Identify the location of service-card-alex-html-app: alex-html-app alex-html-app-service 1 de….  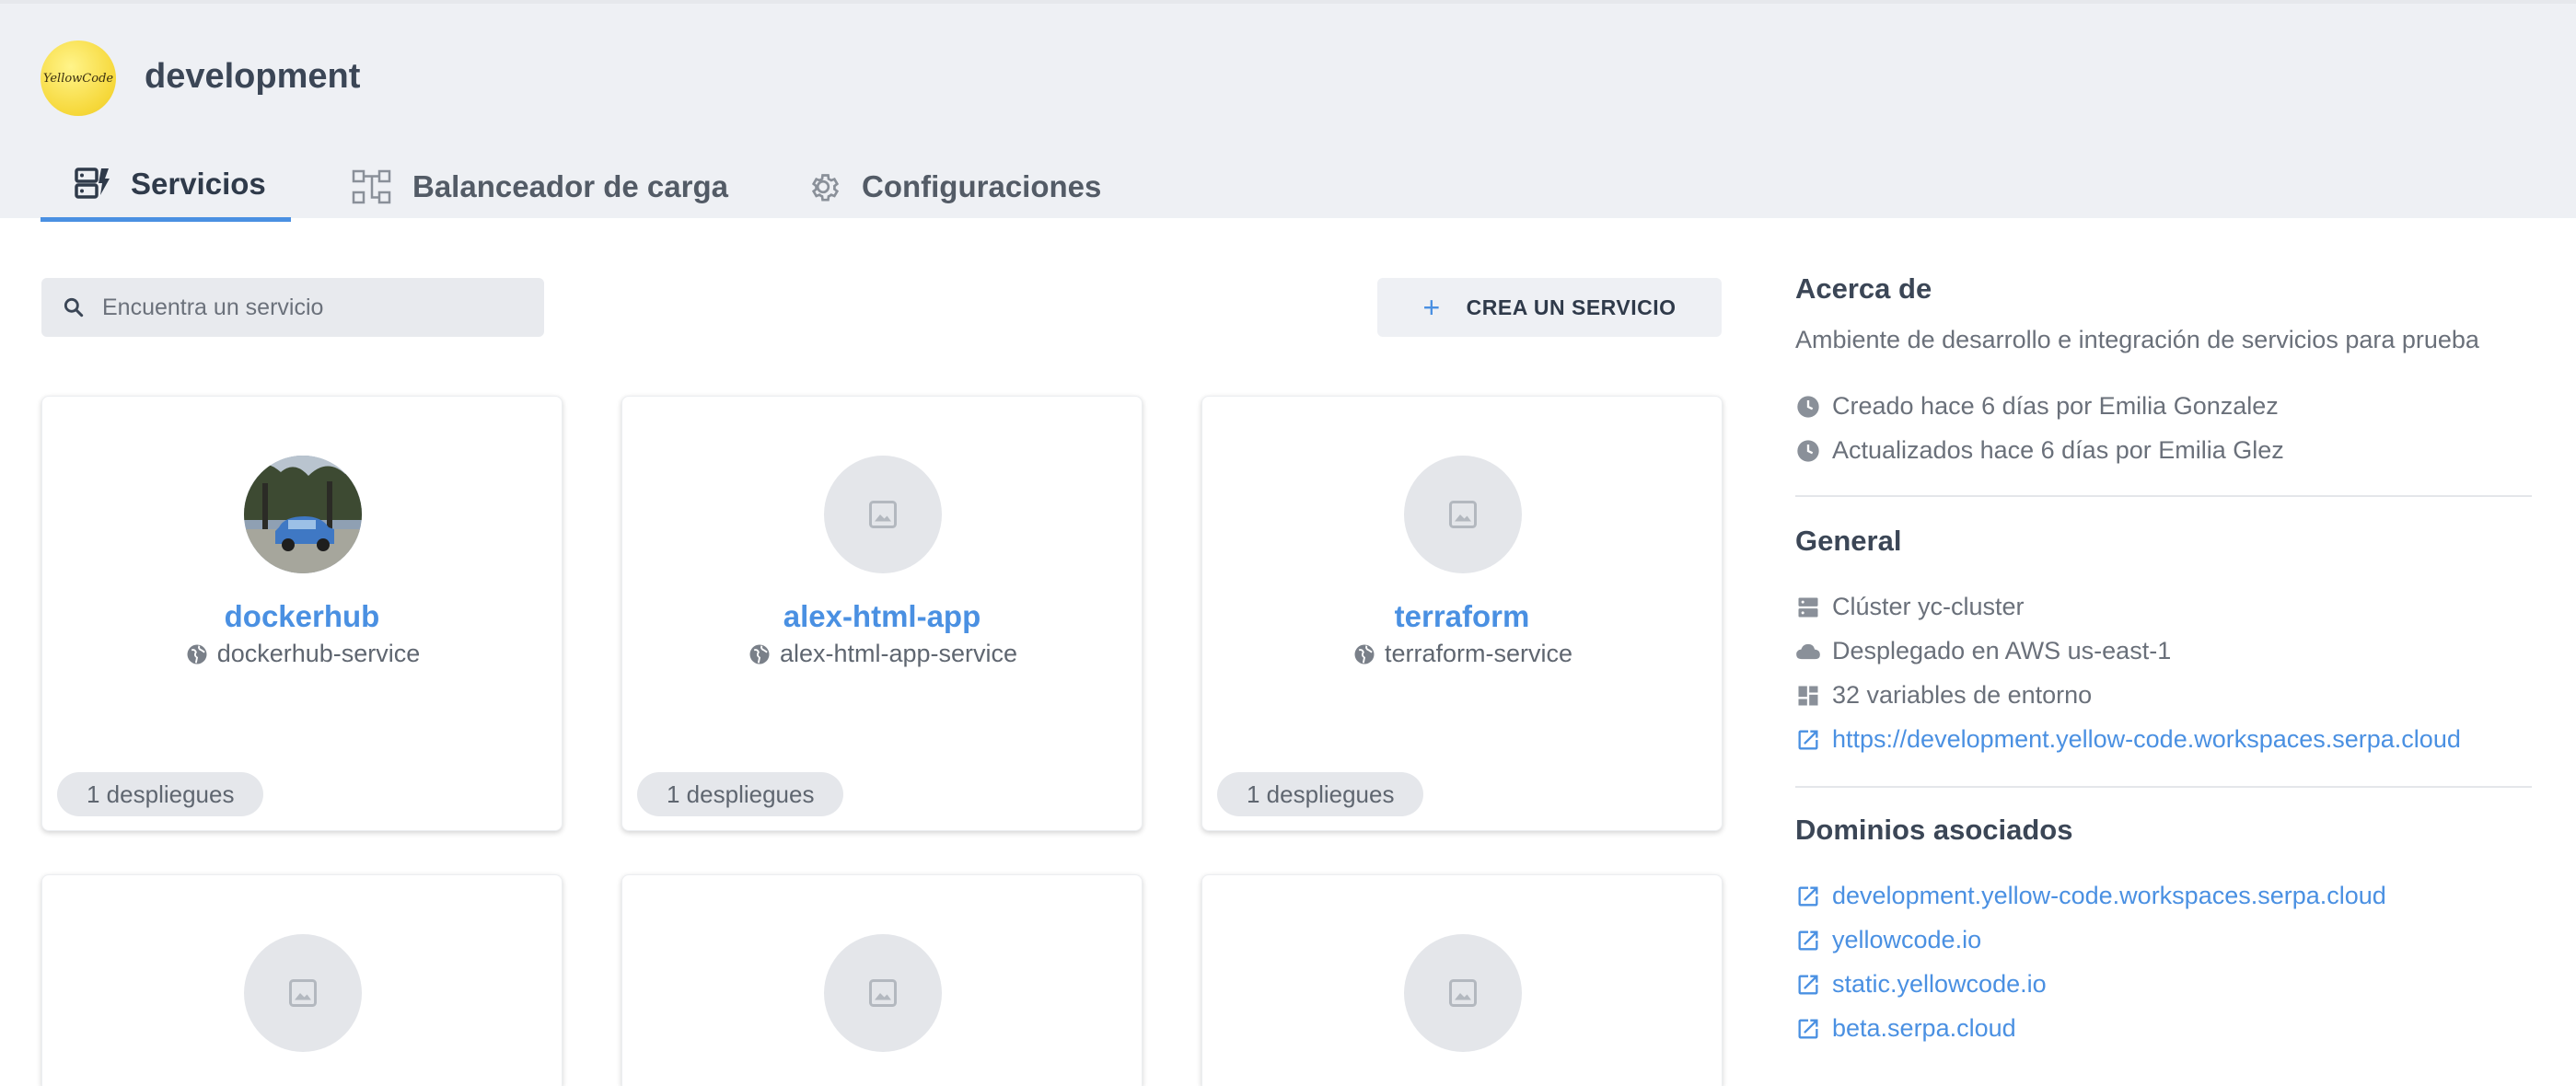
(882, 613).